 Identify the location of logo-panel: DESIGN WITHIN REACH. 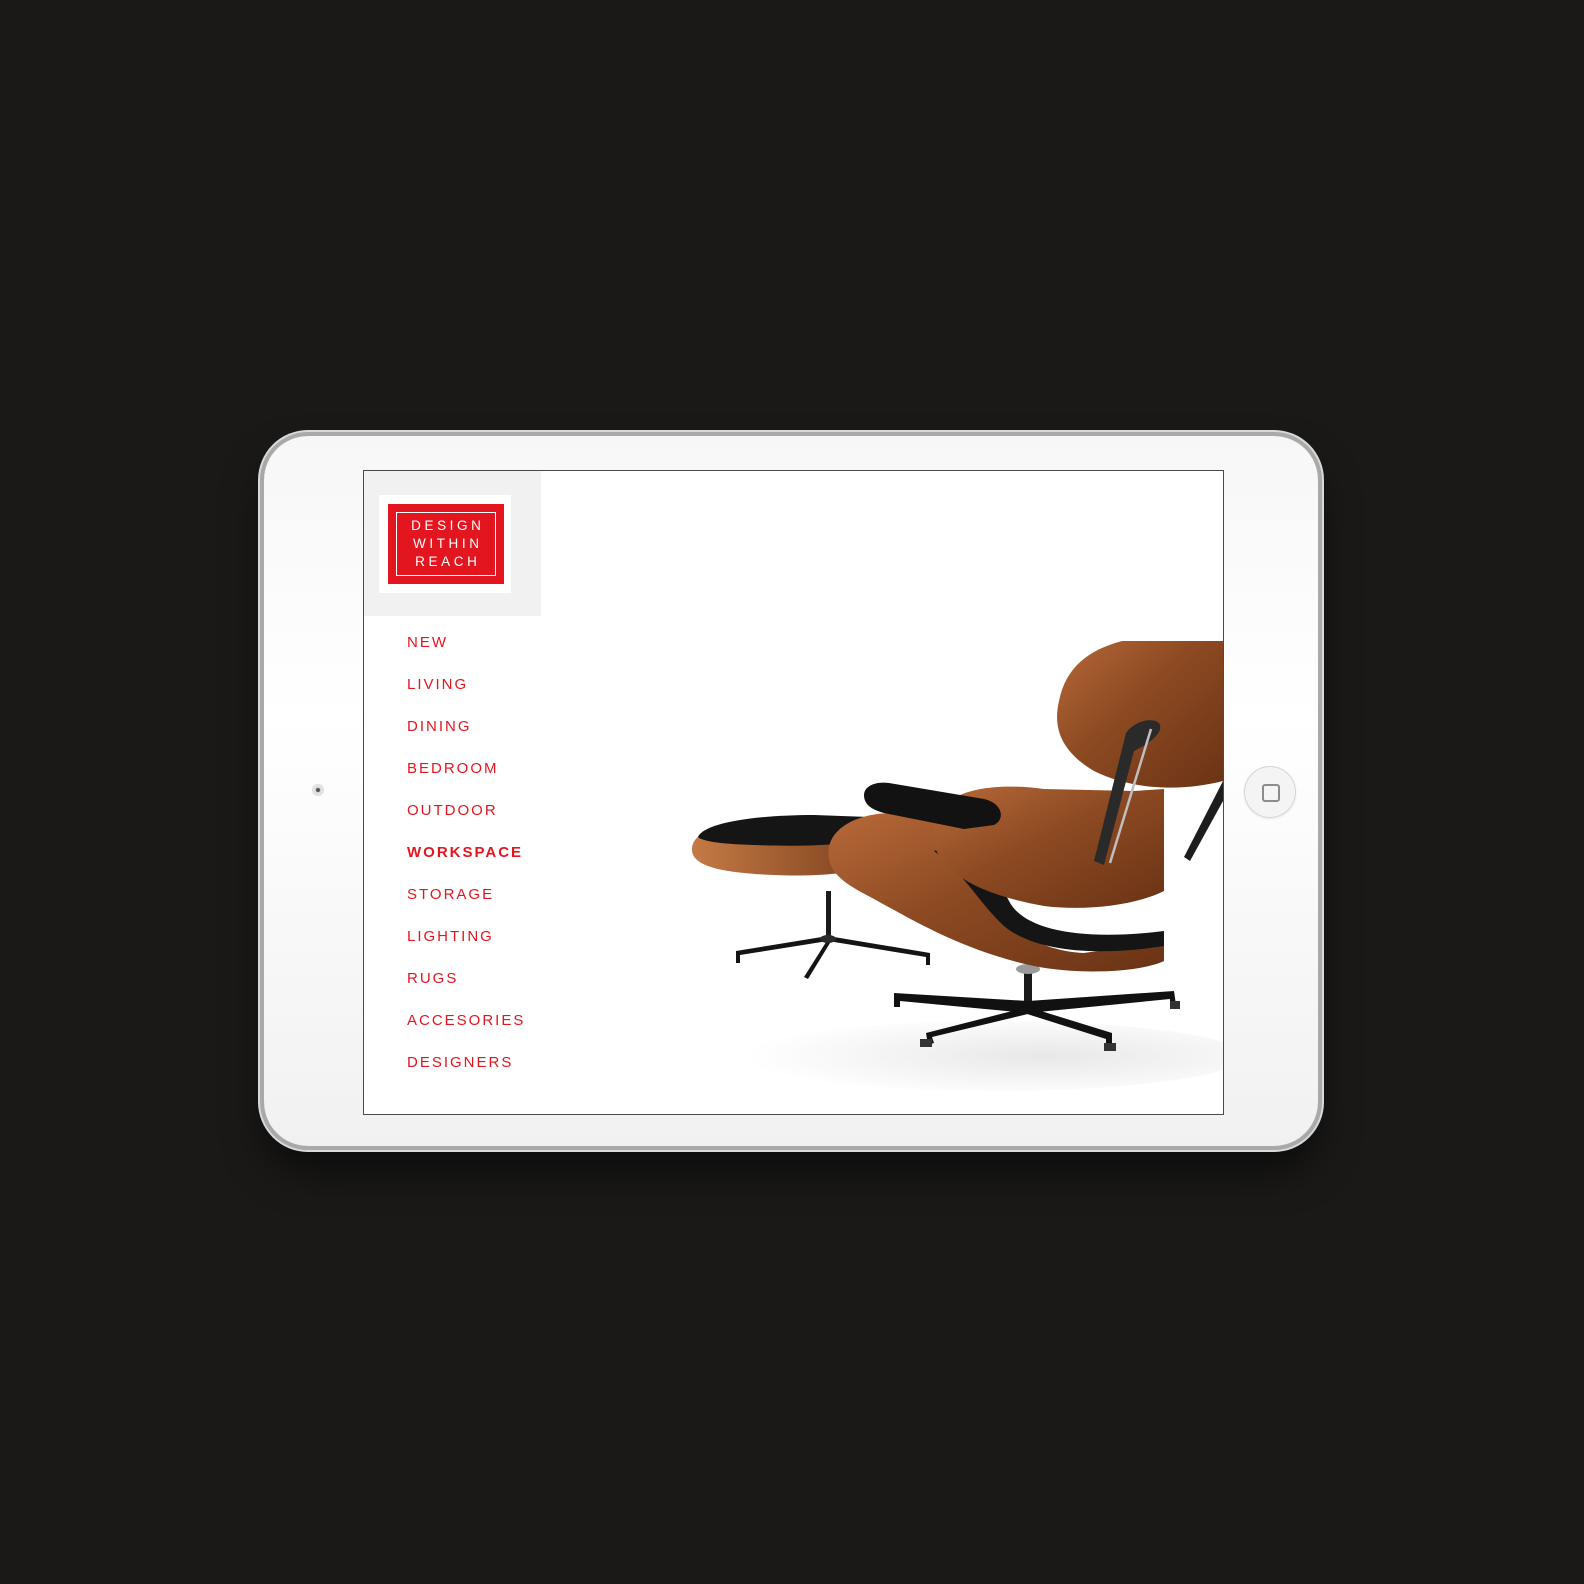
(452, 543).